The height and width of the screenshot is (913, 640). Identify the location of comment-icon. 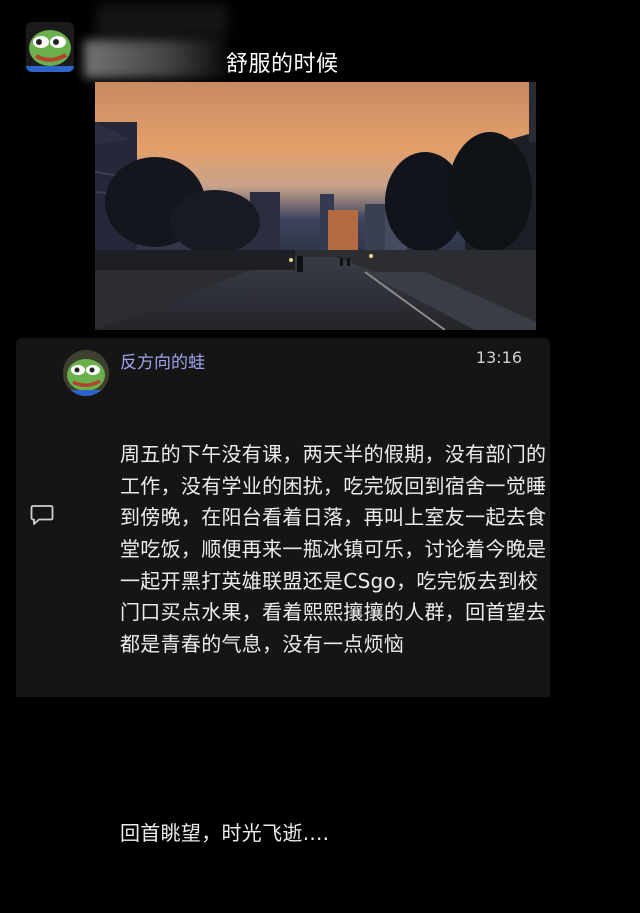
(42, 515).